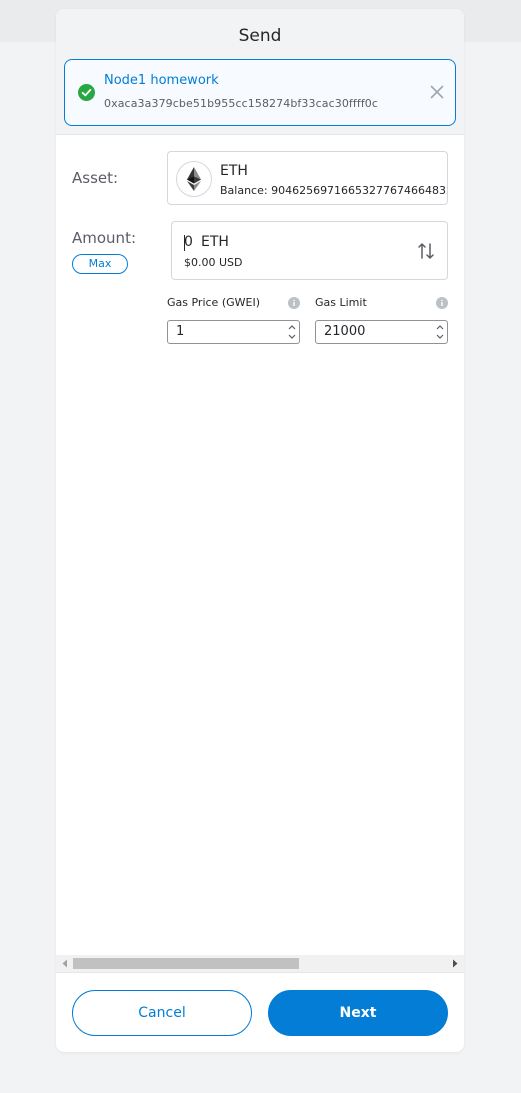  I want to click on horizontal-scrollbar, so click(260, 963).